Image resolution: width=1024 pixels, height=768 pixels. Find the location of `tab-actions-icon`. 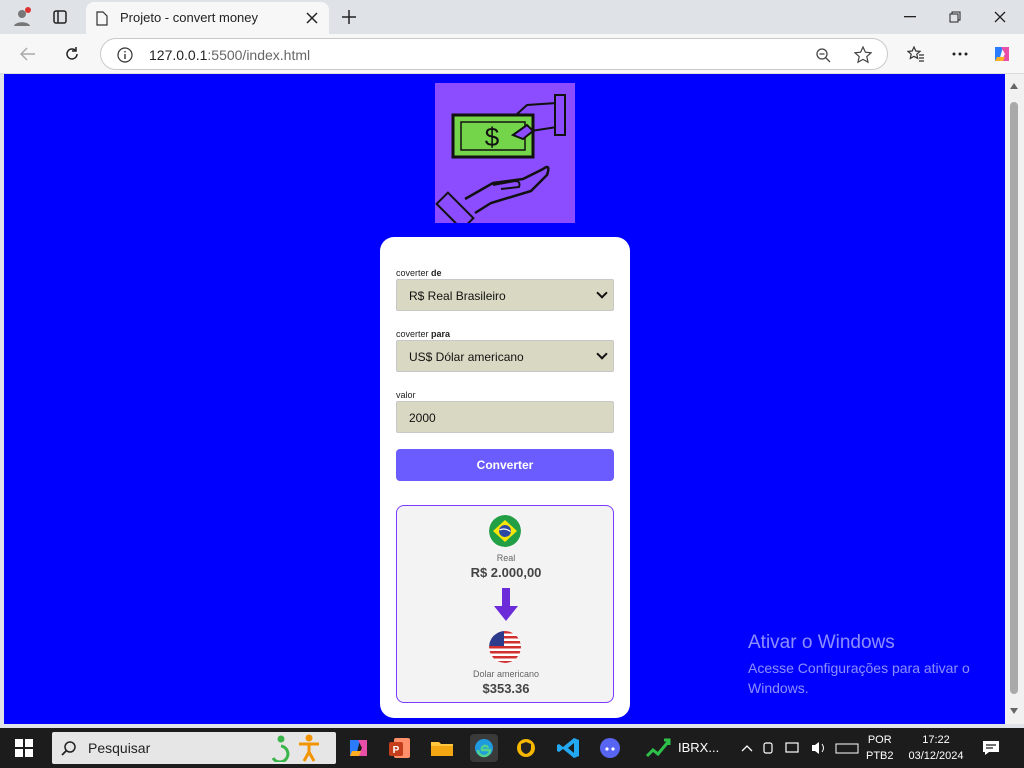

tab-actions-icon is located at coordinates (60, 17).